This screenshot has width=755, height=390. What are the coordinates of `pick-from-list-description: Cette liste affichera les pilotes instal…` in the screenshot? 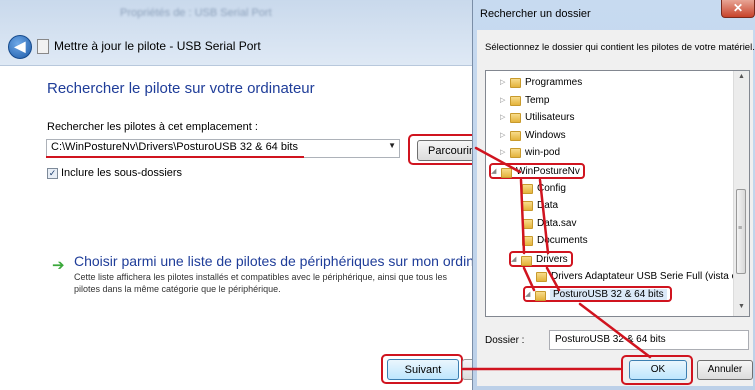 It's located at (261, 283).